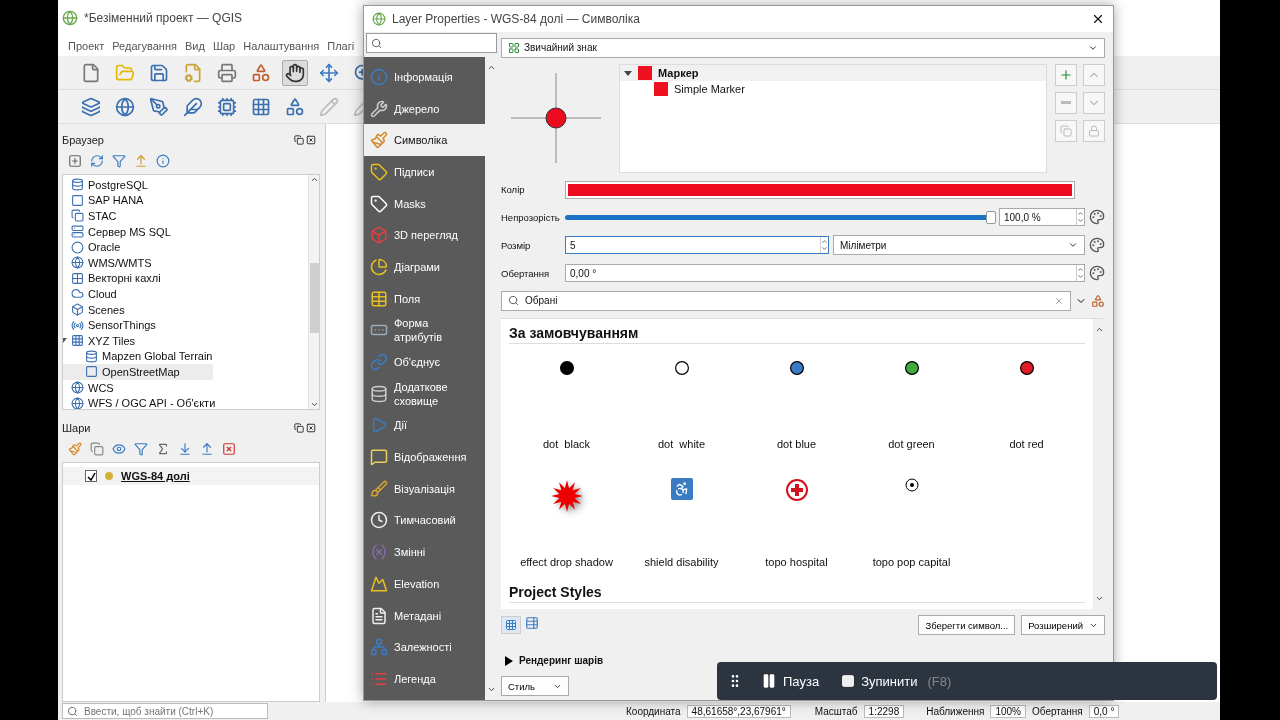 The height and width of the screenshot is (720, 1280). What do you see at coordinates (185, 309) in the screenshot?
I see `browser-item: Scenes` at bounding box center [185, 309].